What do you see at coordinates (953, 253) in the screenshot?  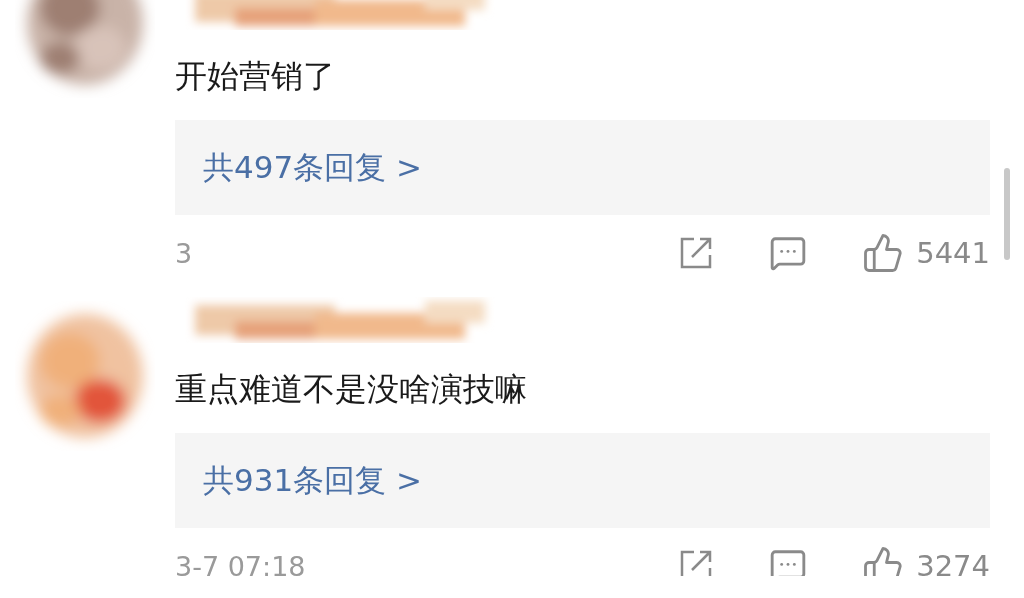 I see `like-count: 5441` at bounding box center [953, 253].